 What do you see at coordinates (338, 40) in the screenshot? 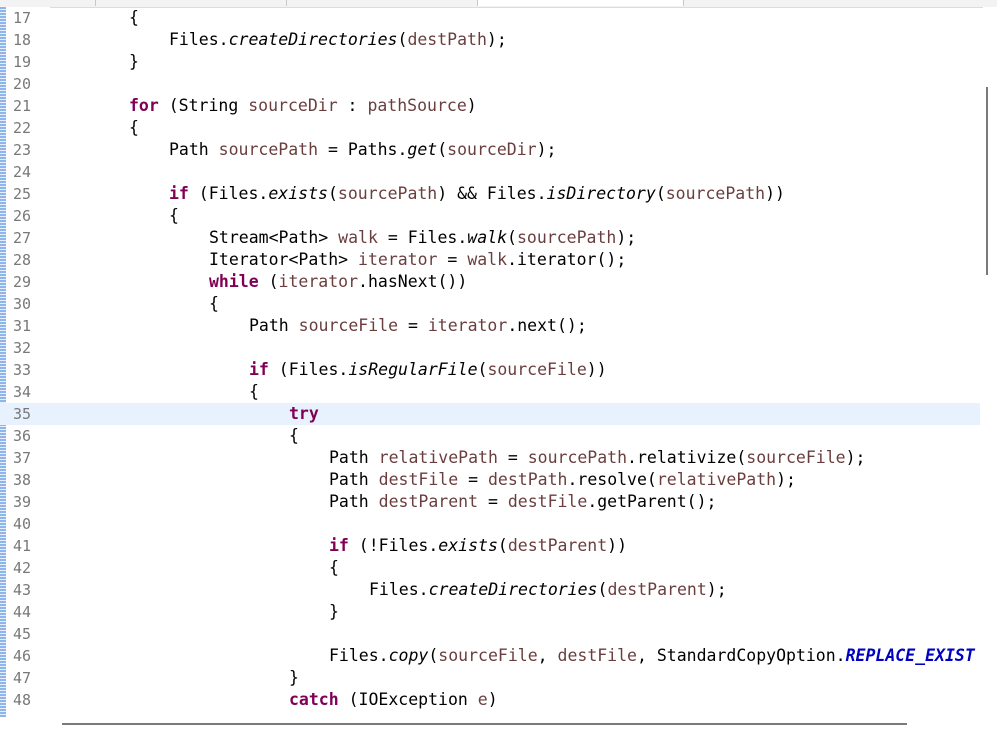
I see `code-text: Files.createDirectories(destPath);` at bounding box center [338, 40].